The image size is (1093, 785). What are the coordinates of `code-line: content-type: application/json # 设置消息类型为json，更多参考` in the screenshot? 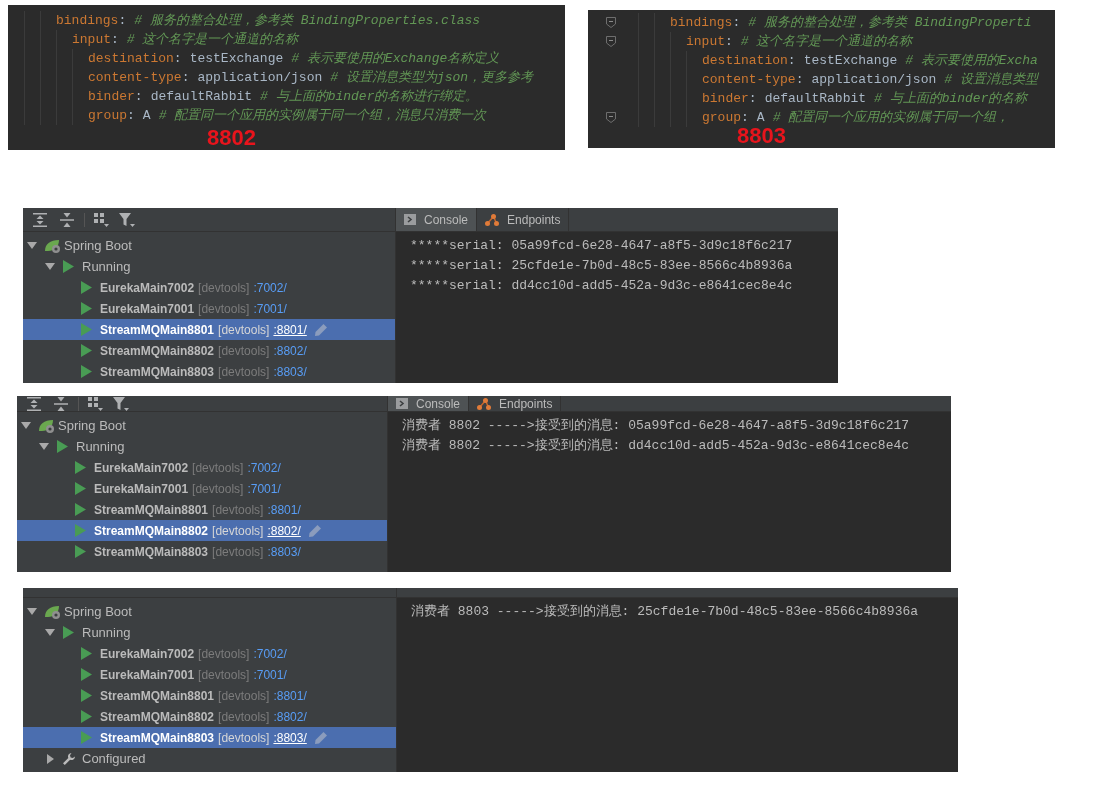 It's located at (311, 78).